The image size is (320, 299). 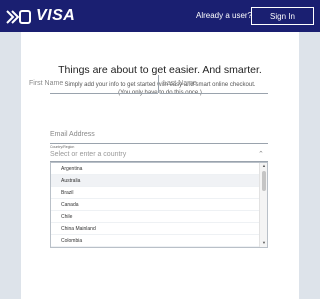 I want to click on name-divider, so click(x=158, y=84).